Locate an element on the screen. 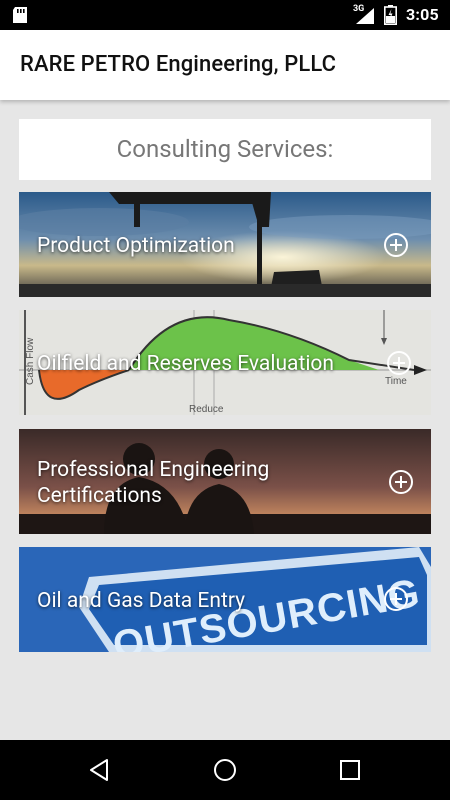 The image size is (450, 800). battery-icon is located at coordinates (390, 15).